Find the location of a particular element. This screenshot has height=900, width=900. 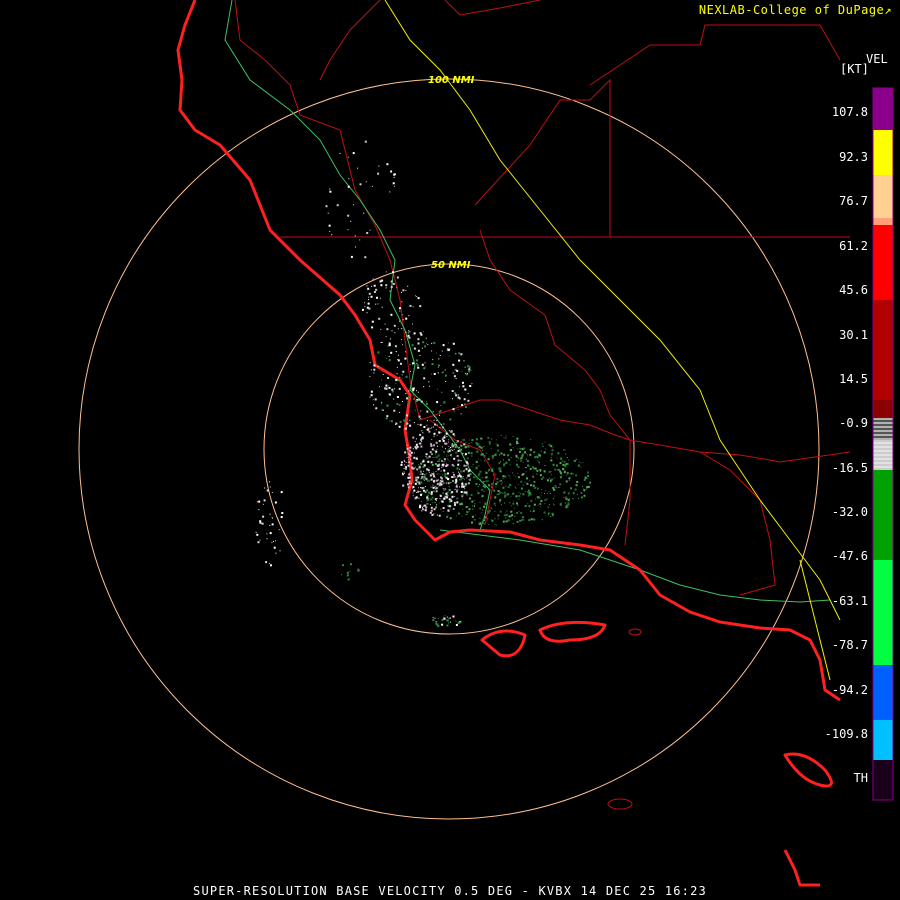

legend-tick: 92.3 is located at coordinates (853, 157).